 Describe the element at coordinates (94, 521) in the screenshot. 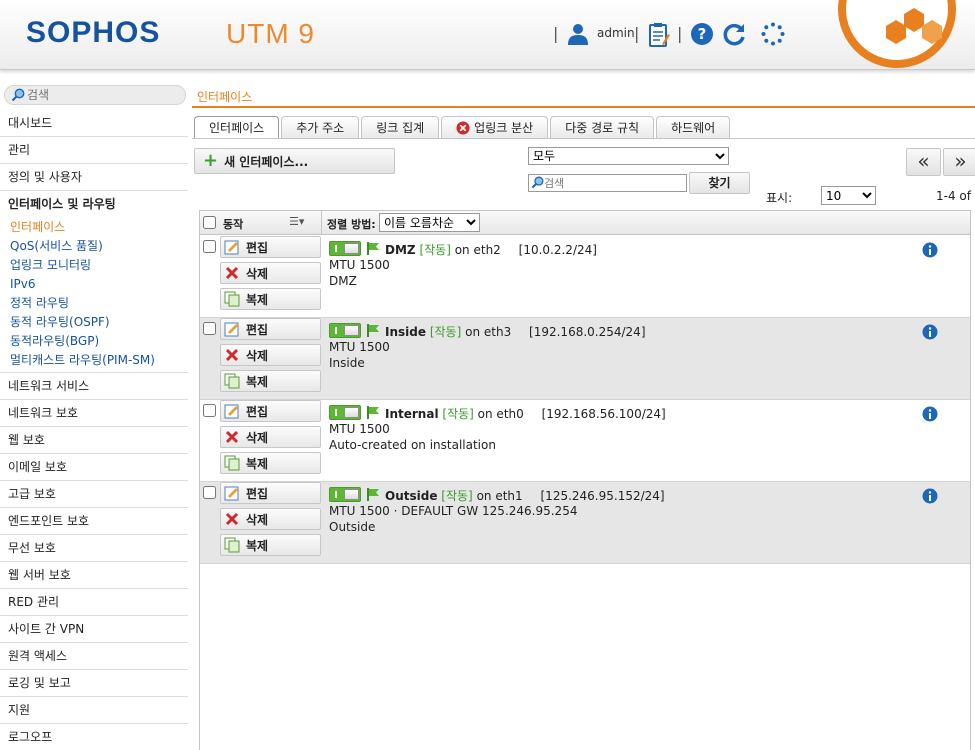

I see `sidebar-item-endpoint-protection: 엔드포인트 보호` at that location.